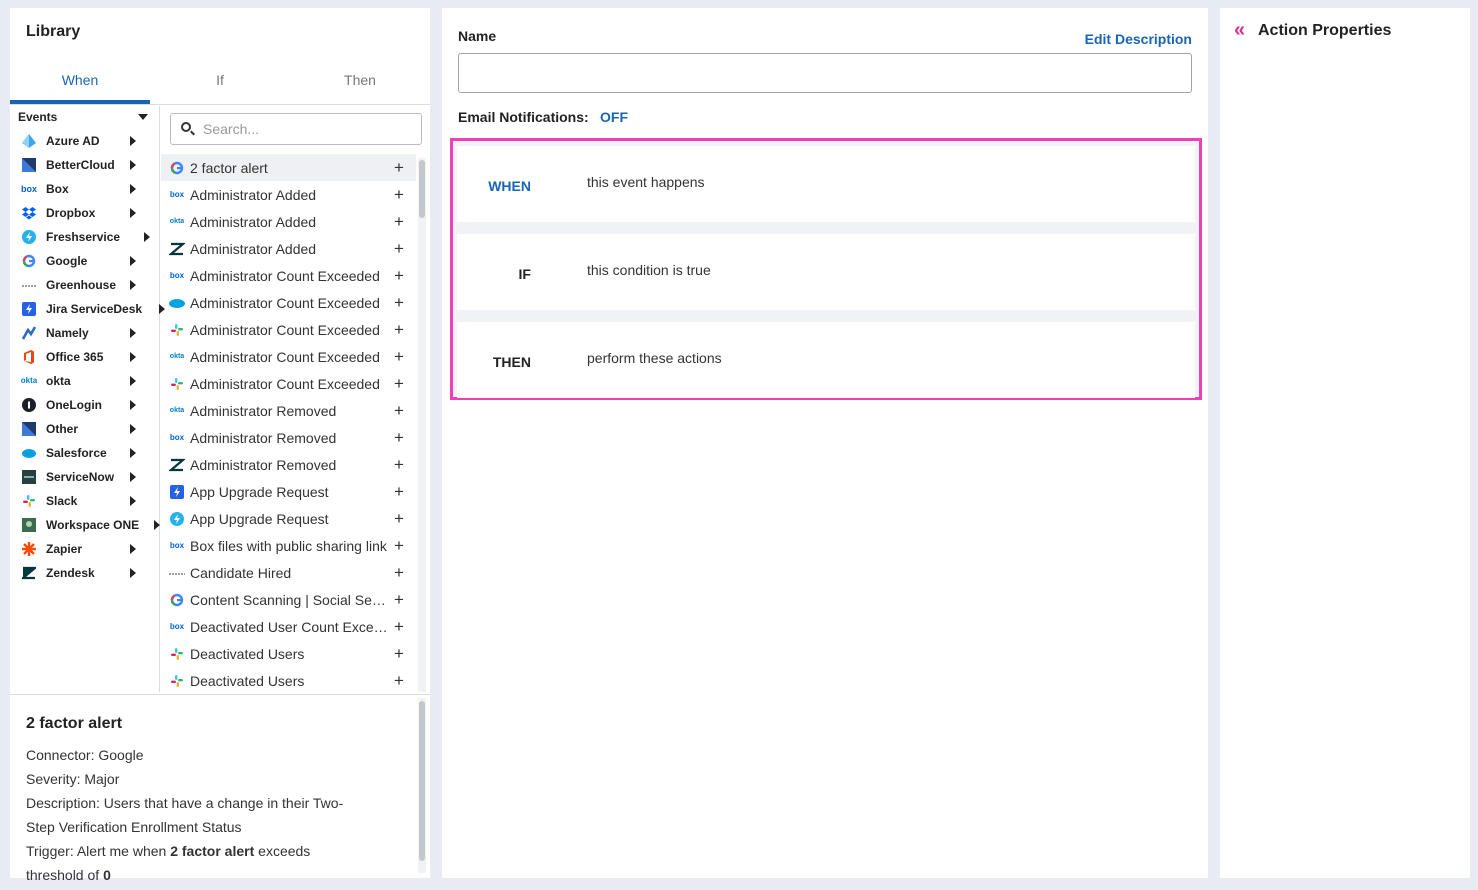 Image resolution: width=1478 pixels, height=890 pixels. Describe the element at coordinates (85, 165) in the screenshot. I see `connector-item-bettercloud: BetterCloud` at that location.